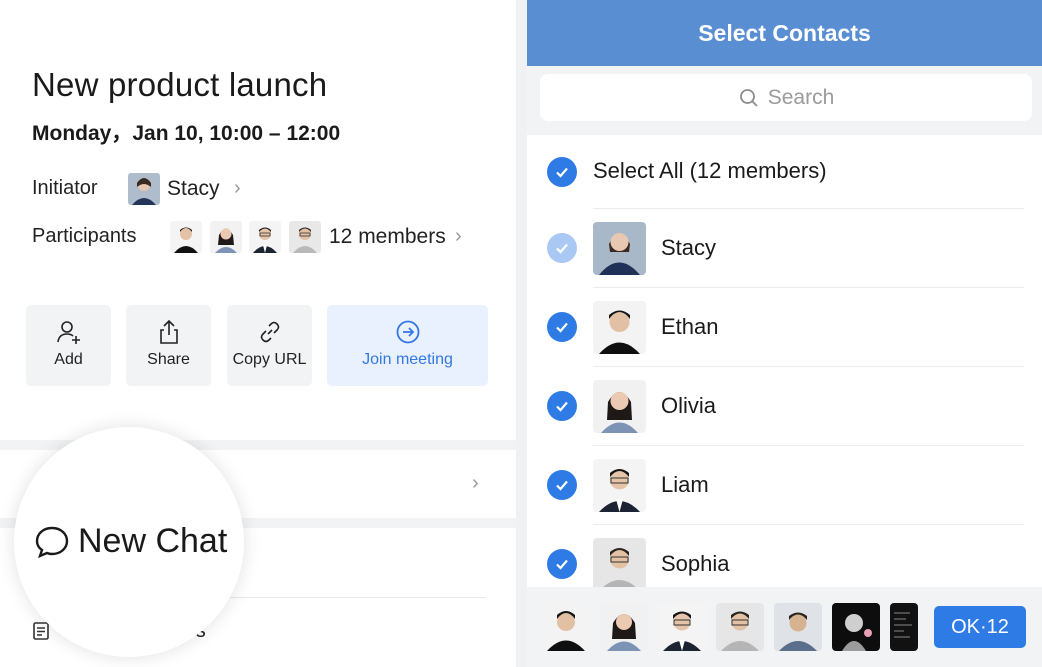 The width and height of the screenshot is (1042, 667). I want to click on add-button: Add, so click(68, 345).